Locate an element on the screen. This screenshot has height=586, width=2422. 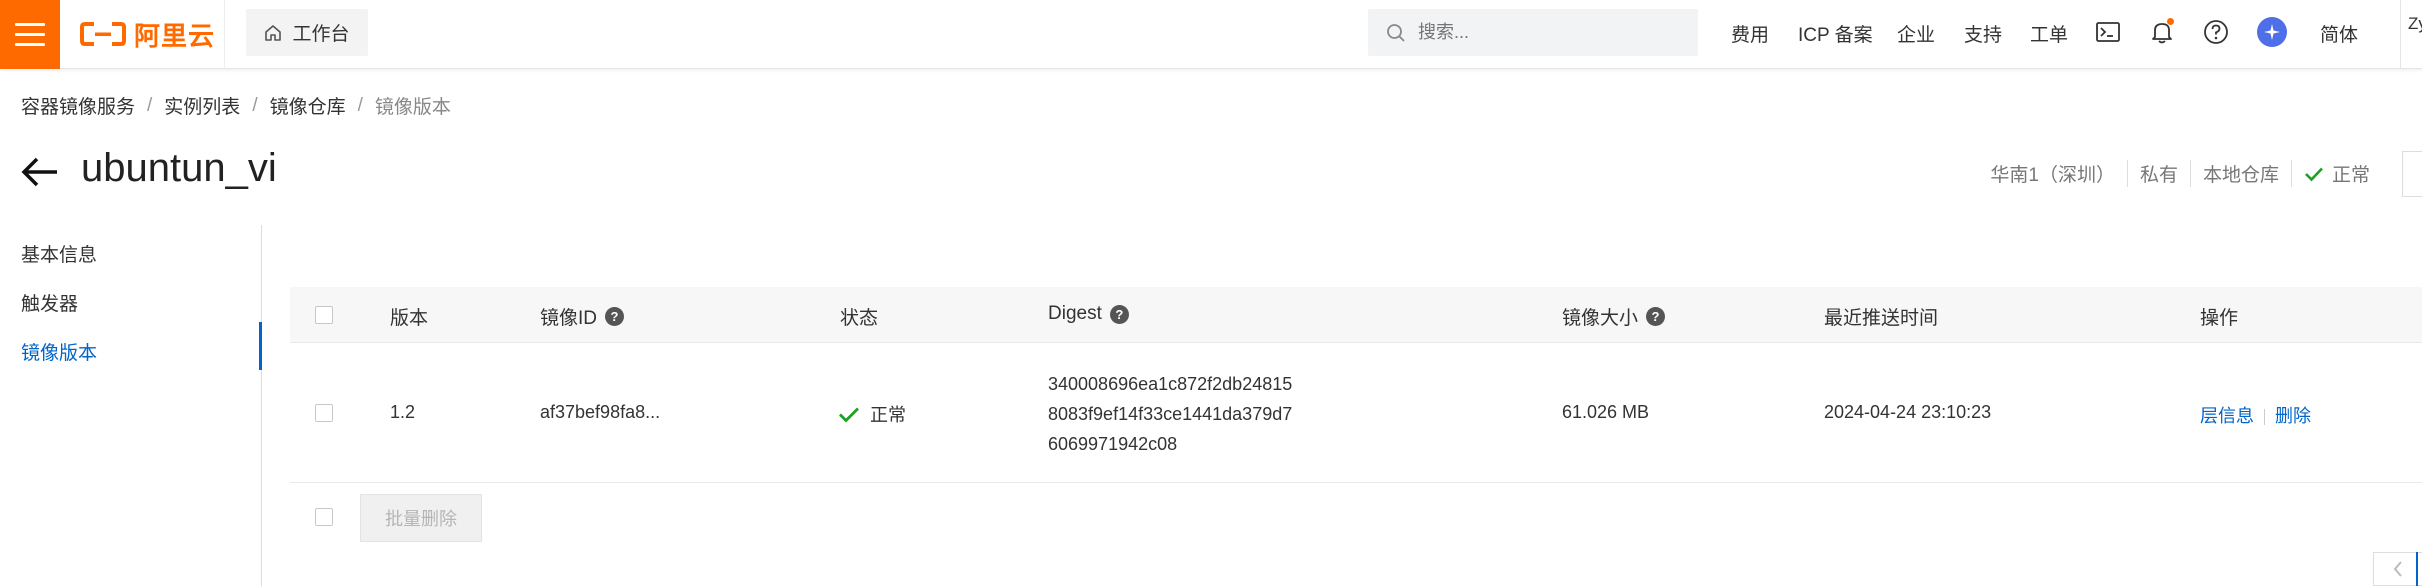
cell-size: 61.026 MB is located at coordinates (1606, 412).